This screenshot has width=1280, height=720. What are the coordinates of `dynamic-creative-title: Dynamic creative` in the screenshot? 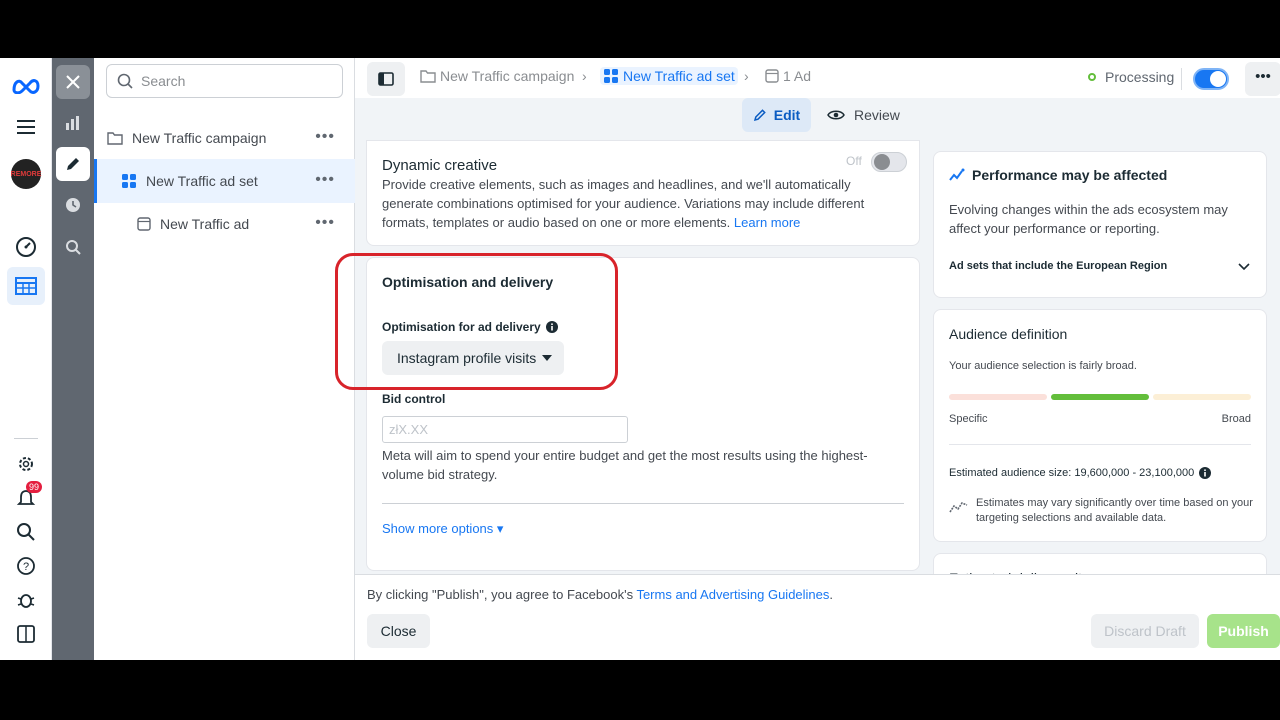 It's located at (440, 165).